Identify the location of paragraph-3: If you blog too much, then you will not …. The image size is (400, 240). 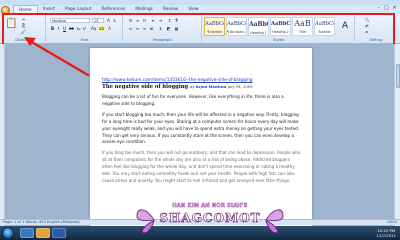
(201, 166).